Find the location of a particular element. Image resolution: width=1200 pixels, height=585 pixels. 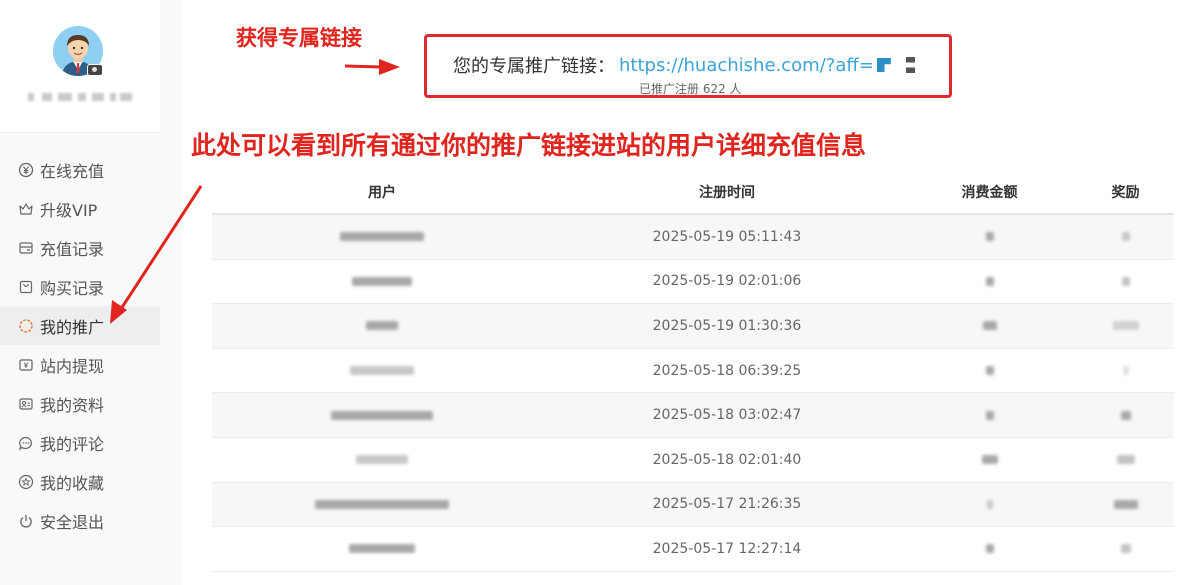

table-row: 2025-05-17 12:27:14 is located at coordinates (693, 549).